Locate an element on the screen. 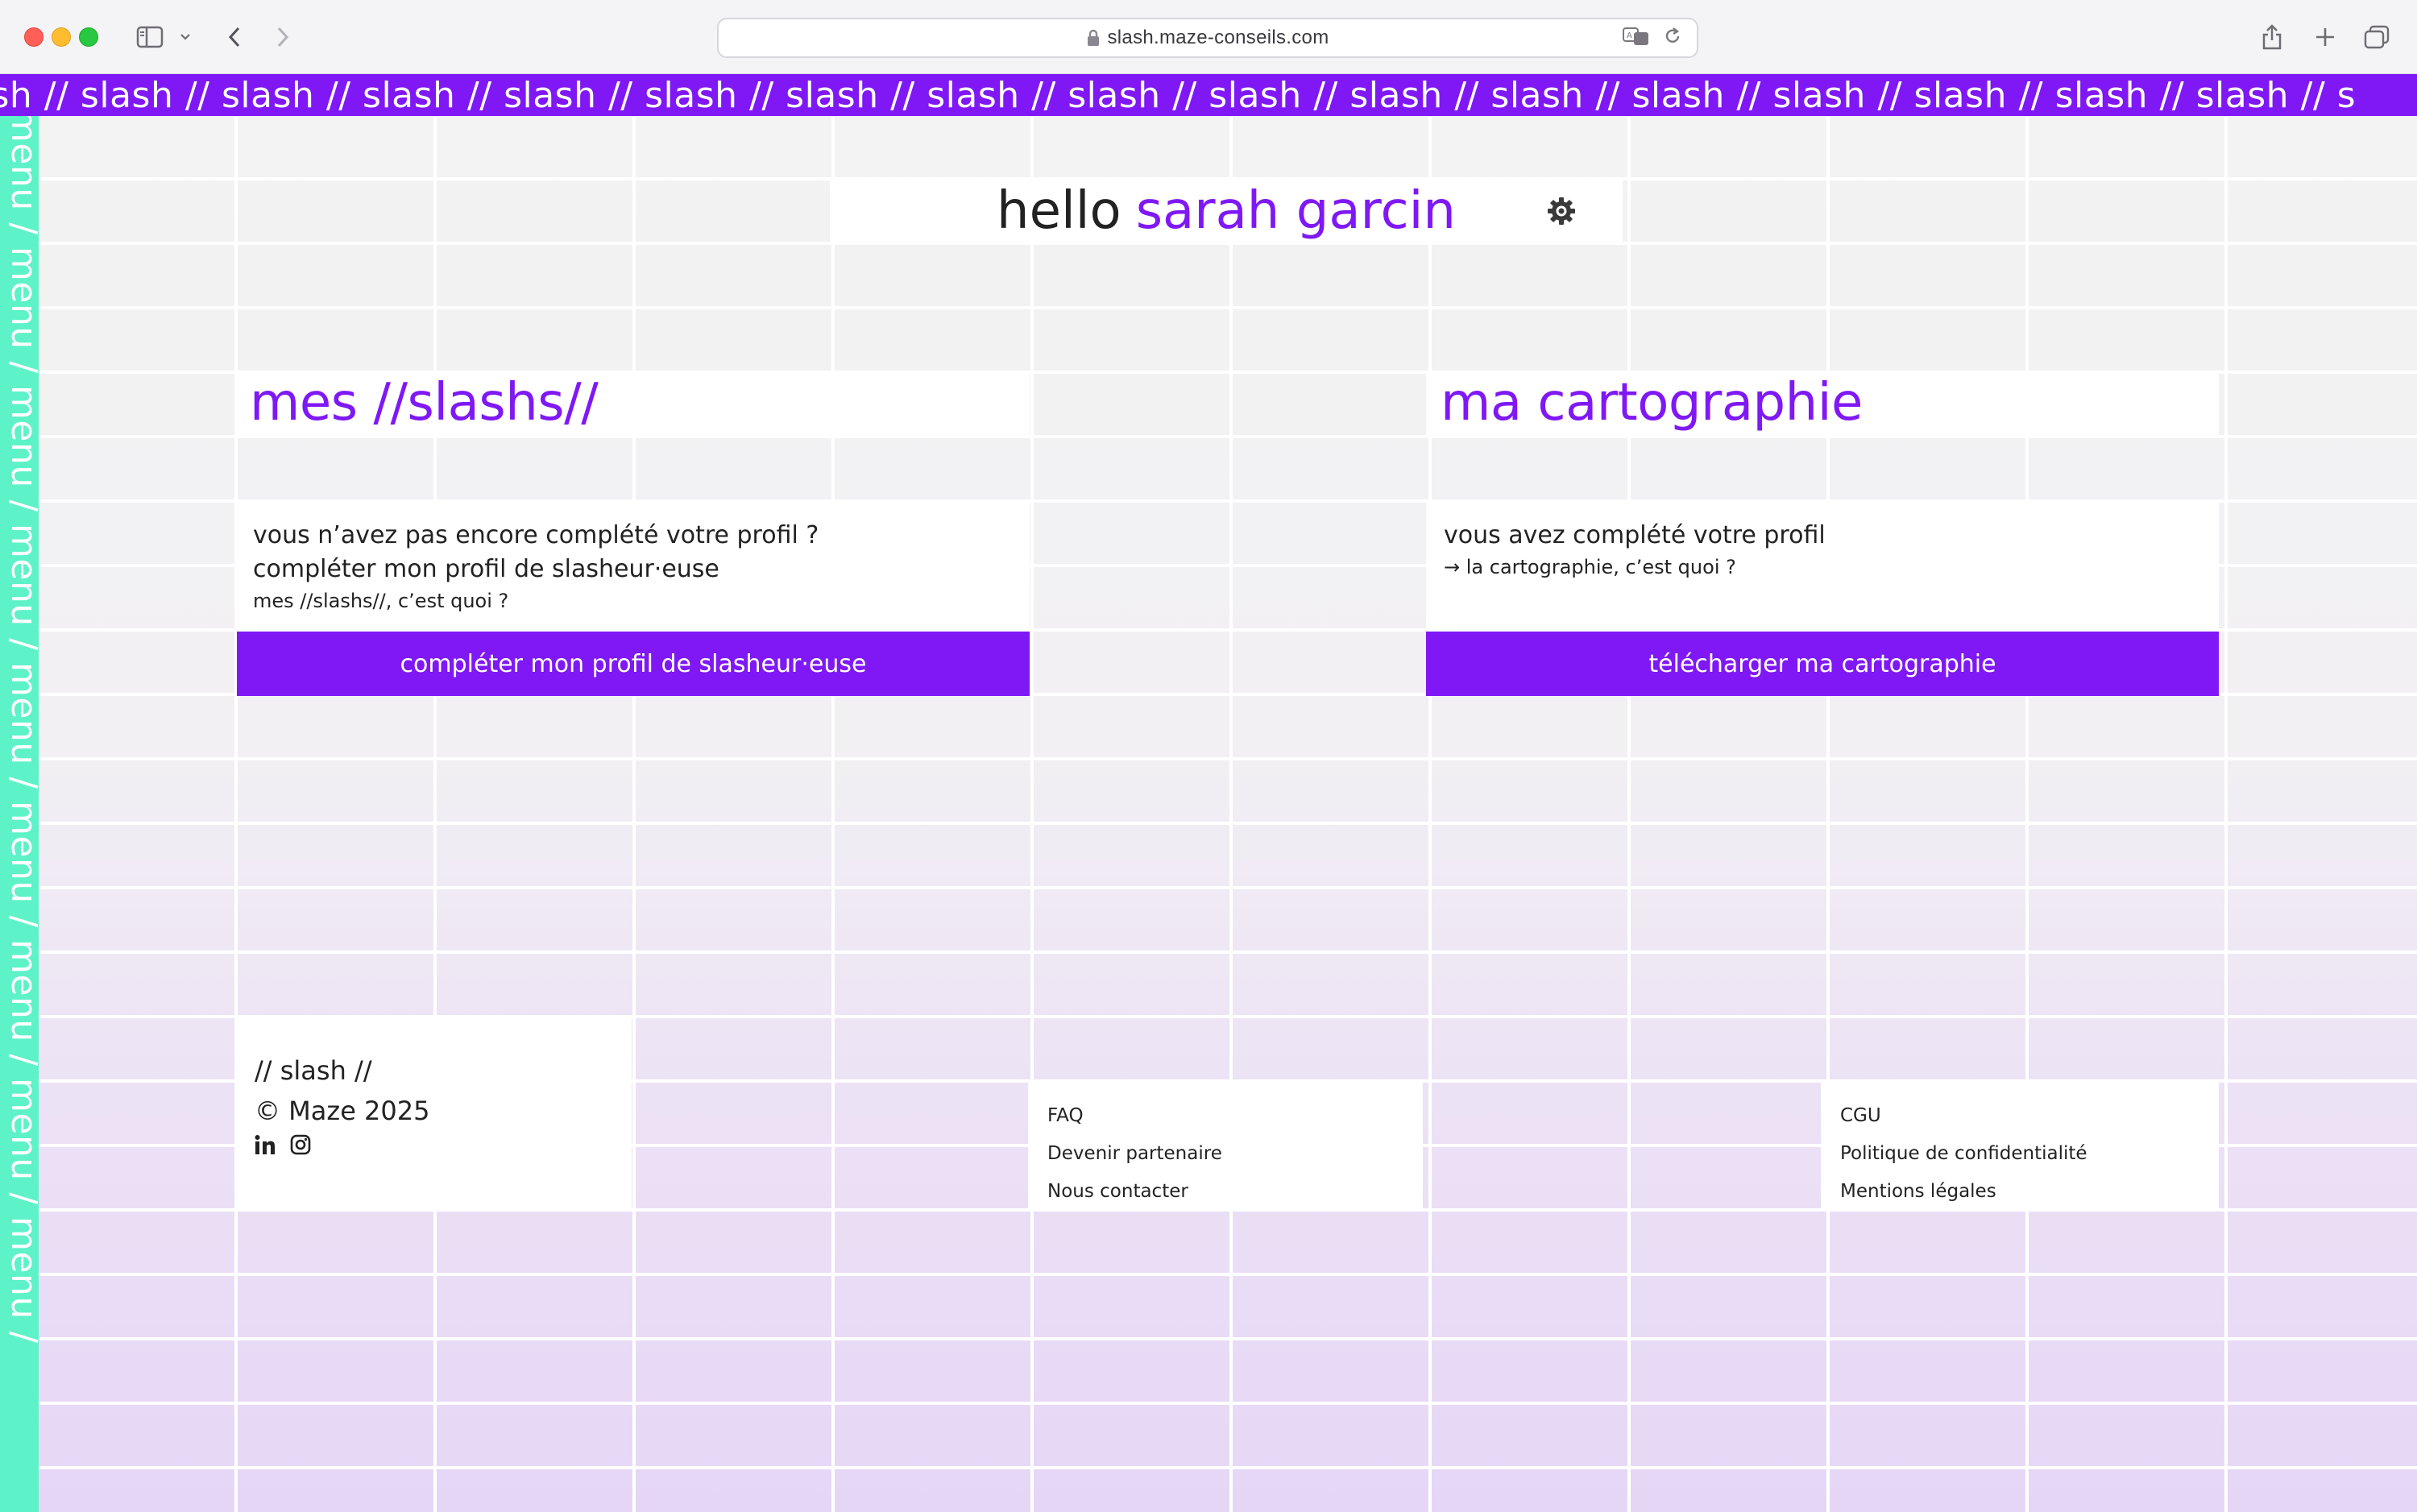 This screenshot has height=1512, width=2417. gear-icon is located at coordinates (1561, 211).